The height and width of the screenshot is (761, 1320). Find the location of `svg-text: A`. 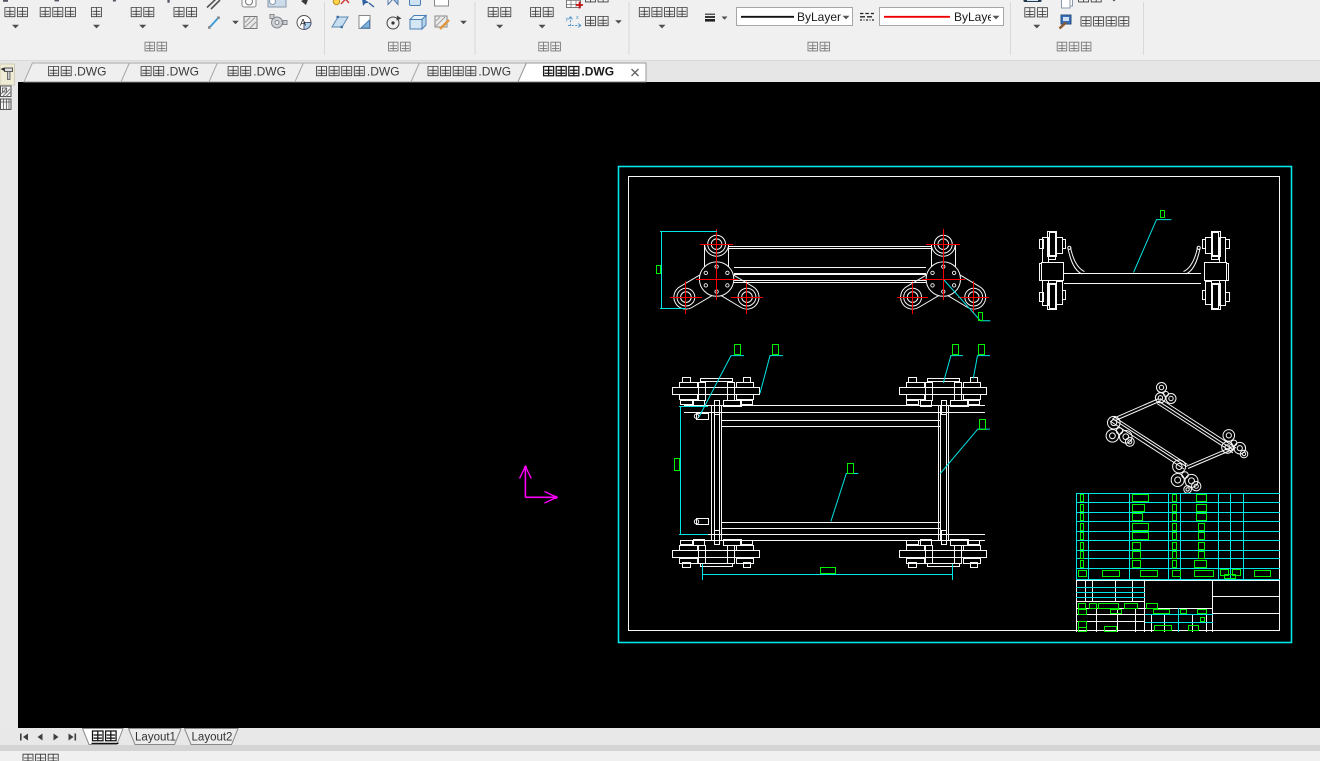

svg-text: A is located at coordinates (303, 23).